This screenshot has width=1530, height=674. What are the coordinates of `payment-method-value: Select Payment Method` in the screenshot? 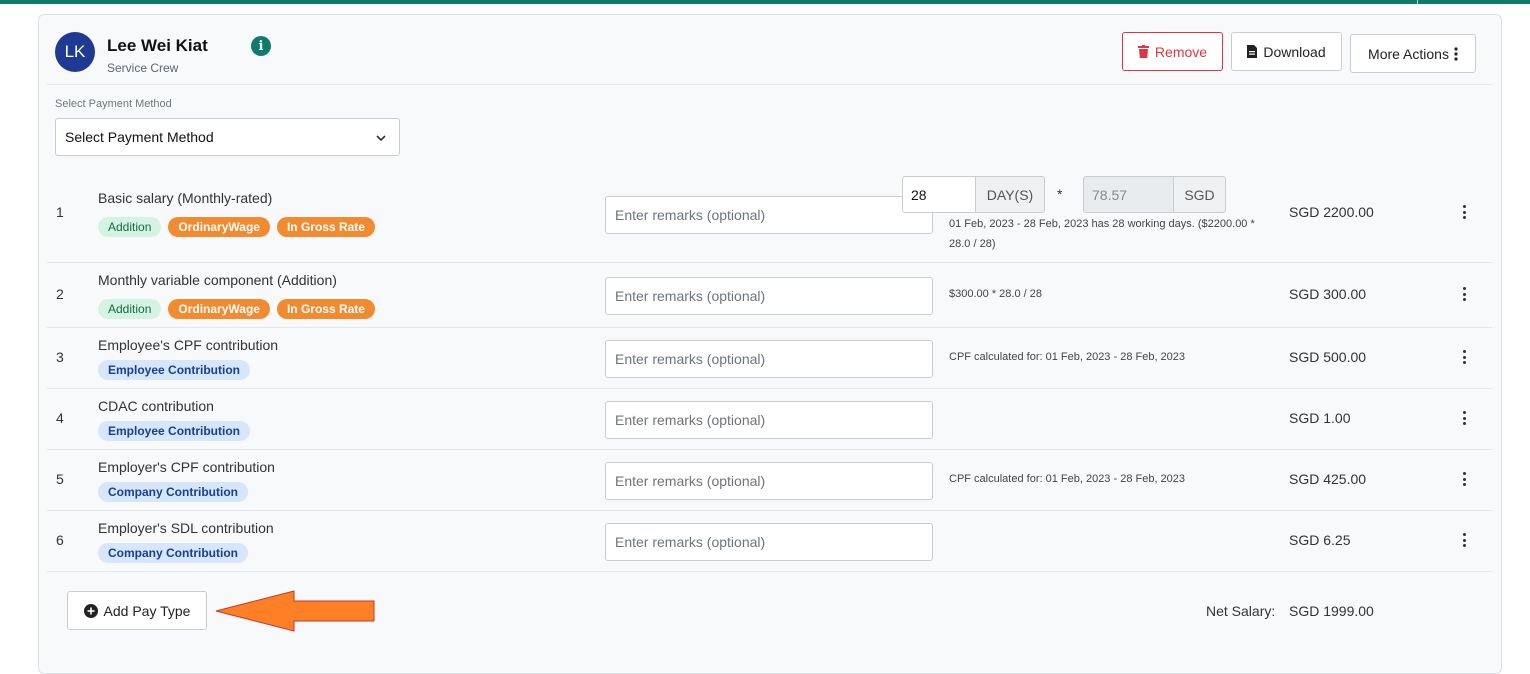 It's located at (139, 137).